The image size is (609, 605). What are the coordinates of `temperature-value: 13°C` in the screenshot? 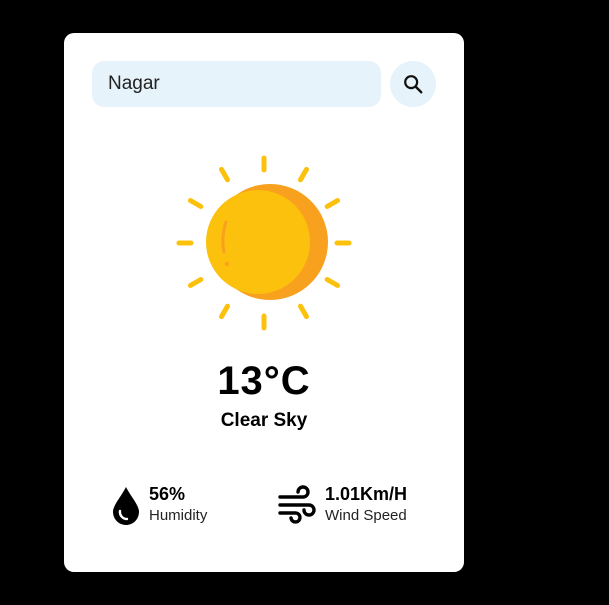 It's located at (264, 381).